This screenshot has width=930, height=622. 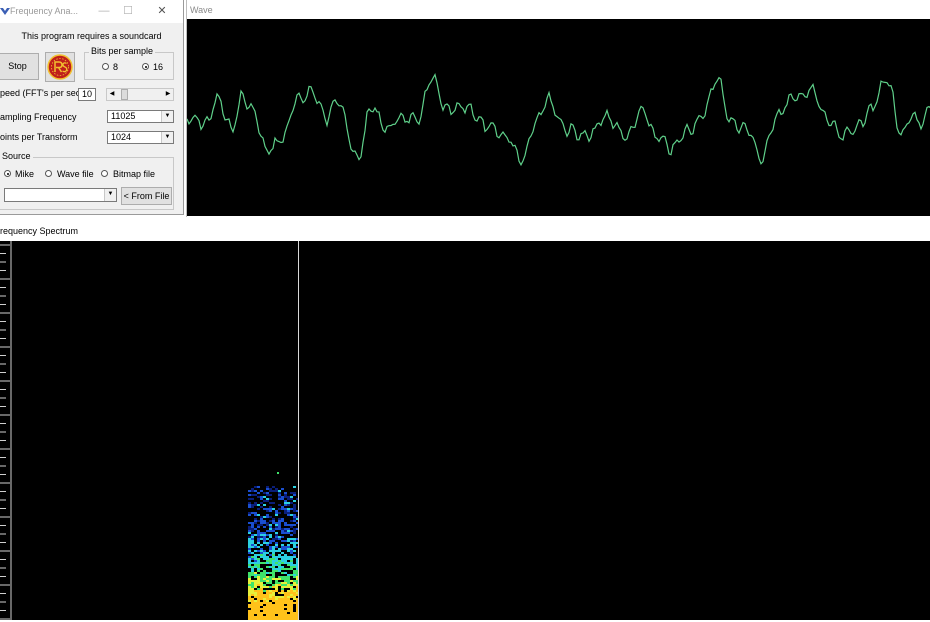 What do you see at coordinates (87, 94) in the screenshot?
I see `speed-field: 10` at bounding box center [87, 94].